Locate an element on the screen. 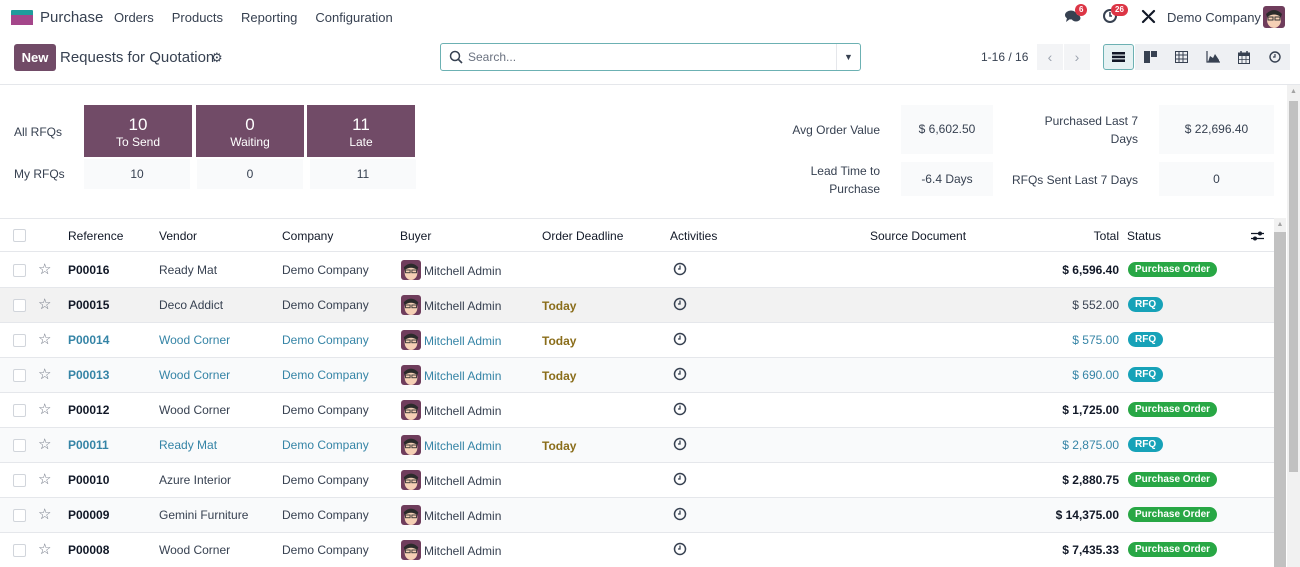  page-scrollbar: ▲ is located at coordinates (1293, 326).